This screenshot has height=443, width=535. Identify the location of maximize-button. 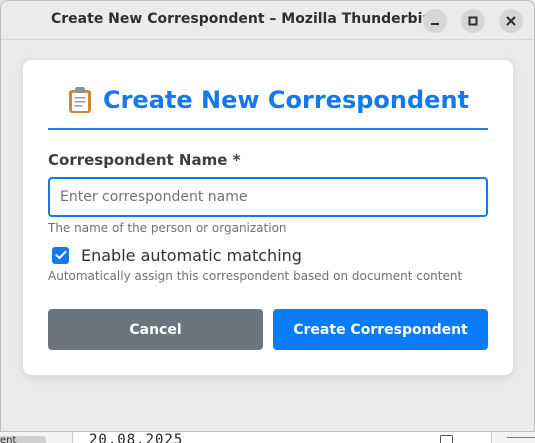
(473, 21).